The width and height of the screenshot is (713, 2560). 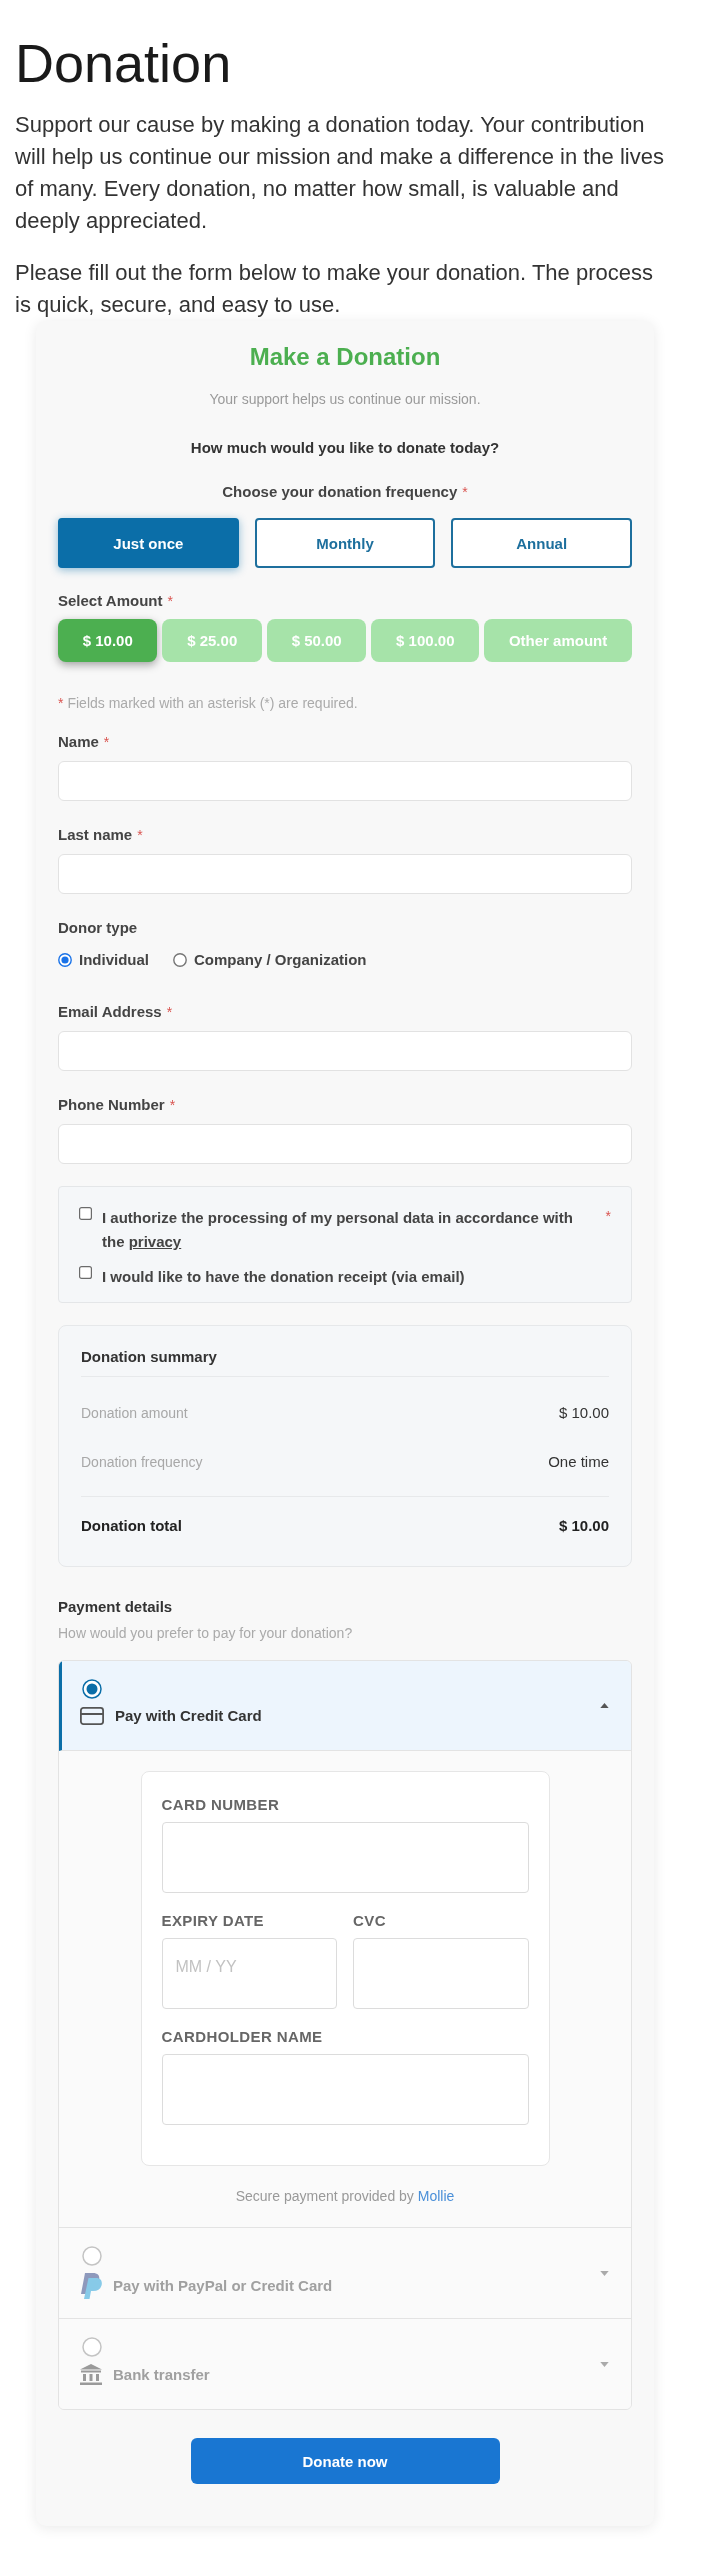 What do you see at coordinates (95, 835) in the screenshot?
I see `field-label: Last name` at bounding box center [95, 835].